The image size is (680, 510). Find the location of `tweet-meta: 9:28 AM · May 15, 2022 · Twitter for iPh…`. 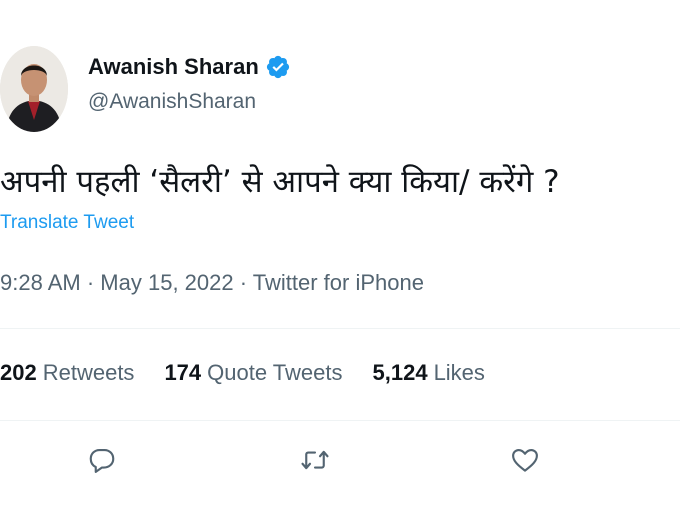

tweet-meta: 9:28 AM · May 15, 2022 · Twitter for iPh… is located at coordinates (212, 283).